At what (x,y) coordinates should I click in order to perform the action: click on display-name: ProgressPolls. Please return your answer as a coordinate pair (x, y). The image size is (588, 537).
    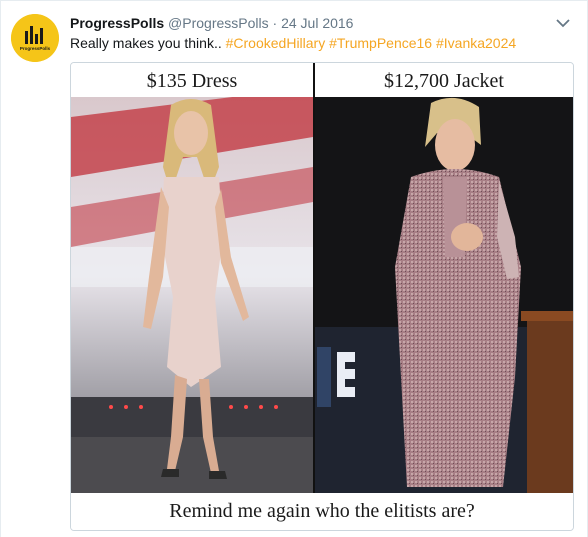
    Looking at the image, I should click on (117, 23).